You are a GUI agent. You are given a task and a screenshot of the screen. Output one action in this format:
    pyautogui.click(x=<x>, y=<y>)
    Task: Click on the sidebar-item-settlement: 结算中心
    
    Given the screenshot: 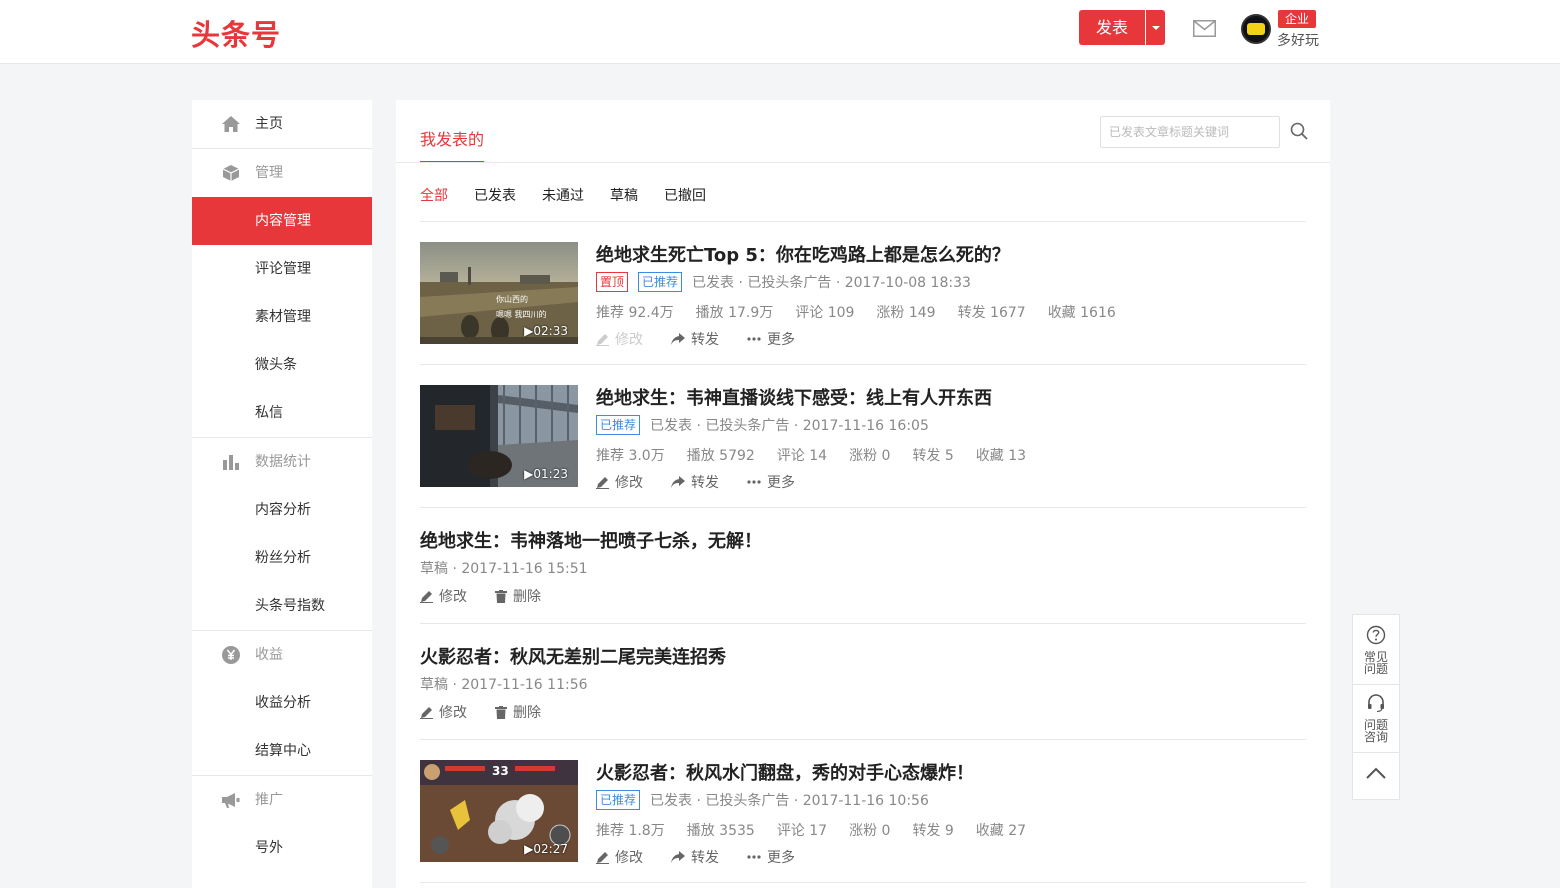 What is the action you would take?
    pyautogui.click(x=282, y=751)
    